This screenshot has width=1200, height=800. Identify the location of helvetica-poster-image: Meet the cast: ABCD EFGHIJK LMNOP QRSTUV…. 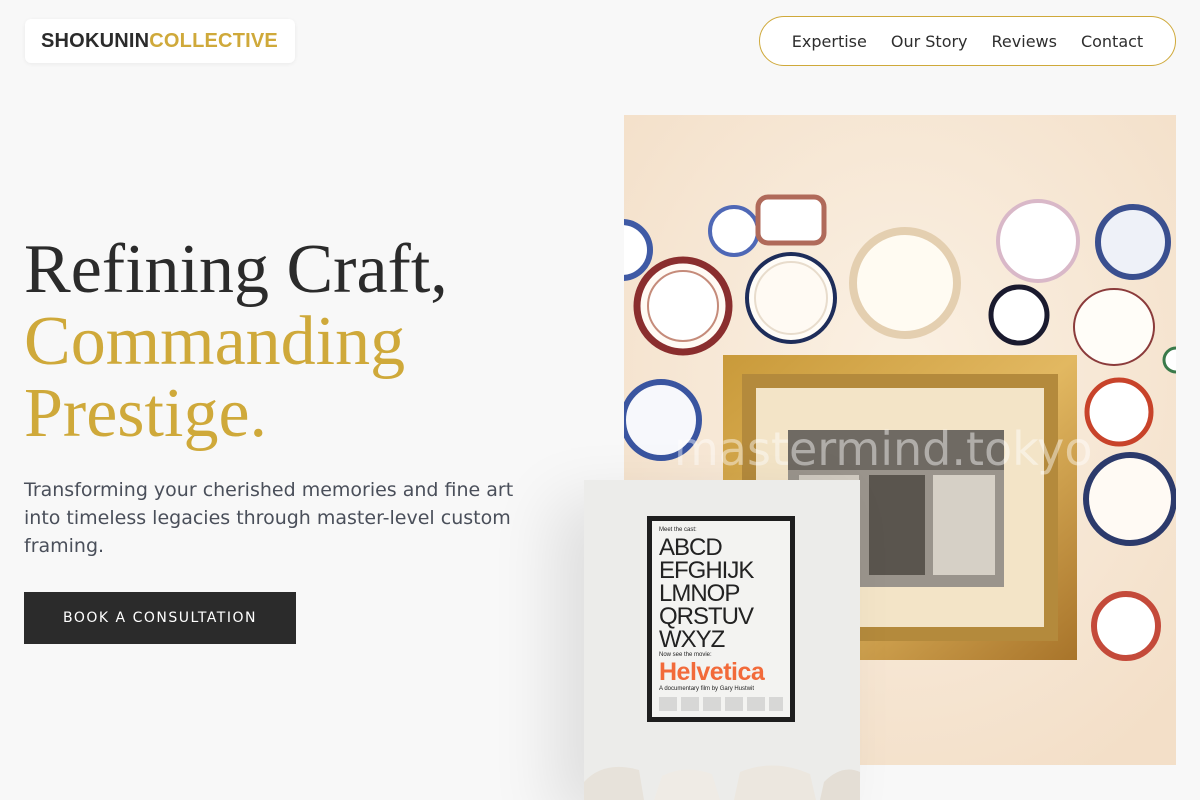
(722, 640).